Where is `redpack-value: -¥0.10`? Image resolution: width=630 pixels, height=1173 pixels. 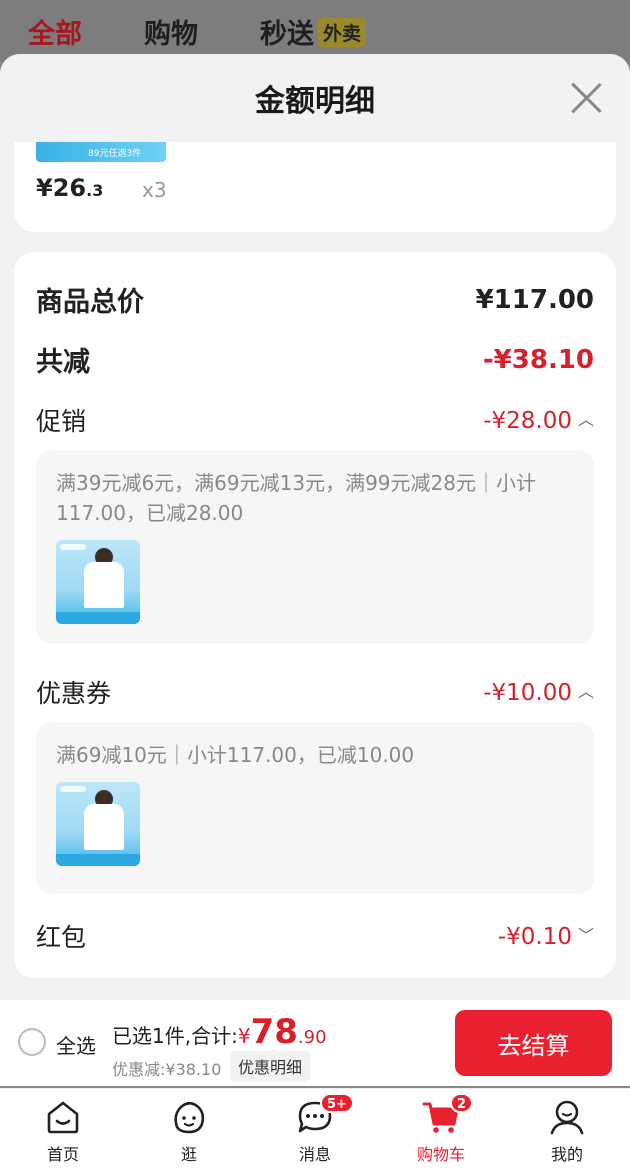
redpack-value: -¥0.10 is located at coordinates (534, 937).